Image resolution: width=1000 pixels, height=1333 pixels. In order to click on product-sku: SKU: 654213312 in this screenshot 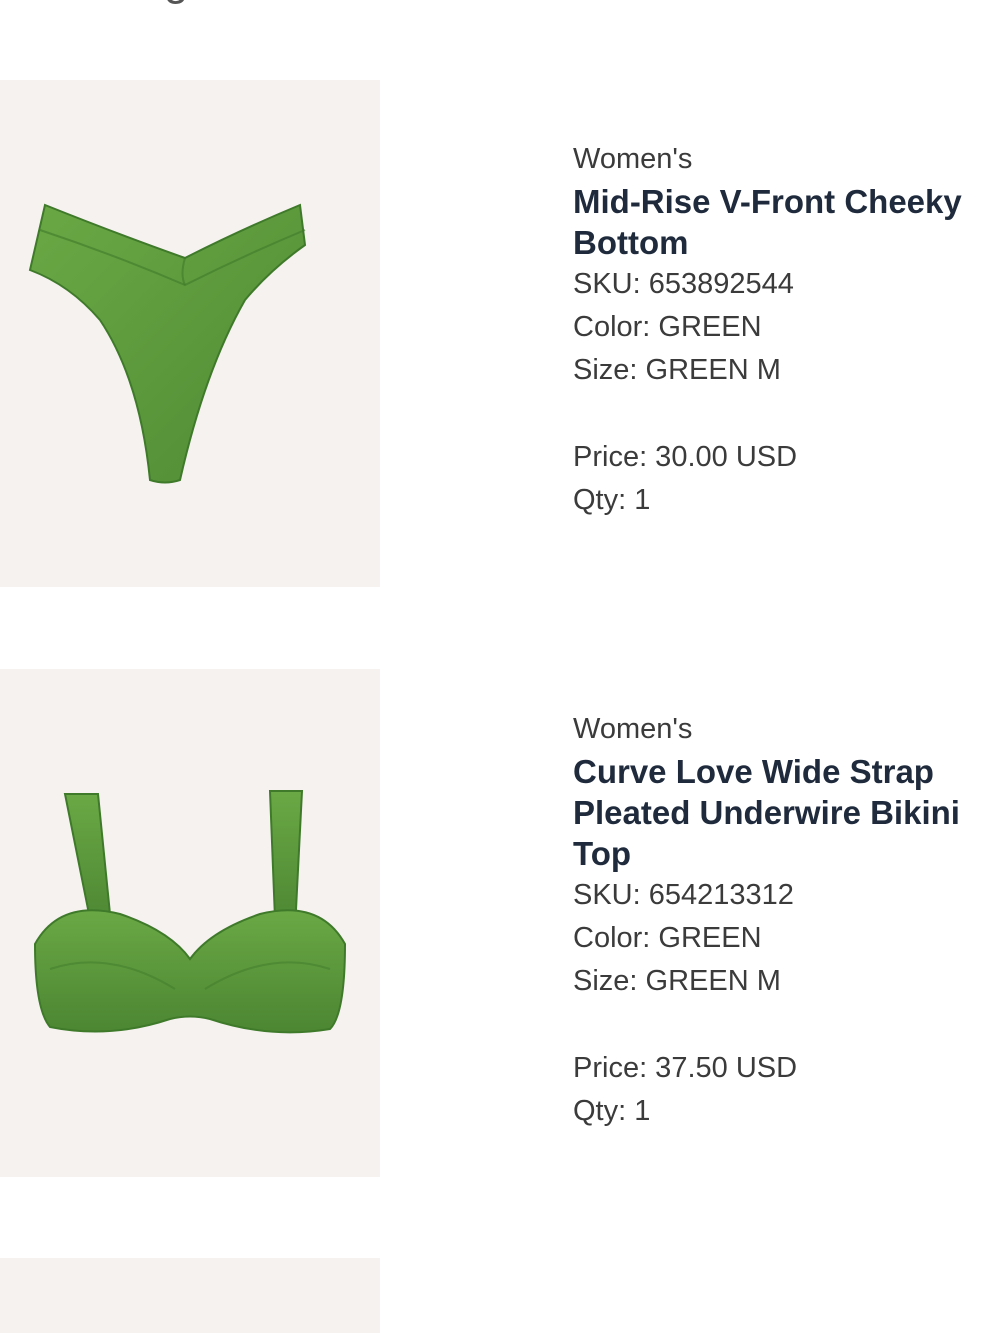, I will do `click(683, 895)`.